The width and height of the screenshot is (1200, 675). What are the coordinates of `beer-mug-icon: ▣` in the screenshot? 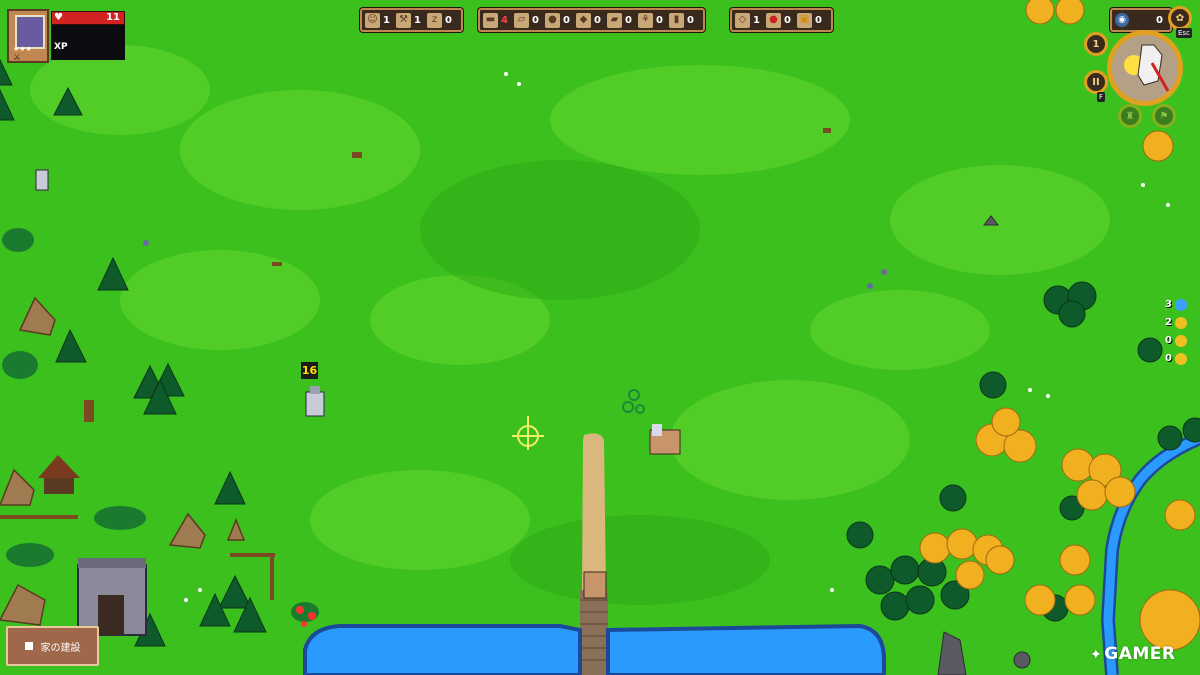 It's located at (804, 20).